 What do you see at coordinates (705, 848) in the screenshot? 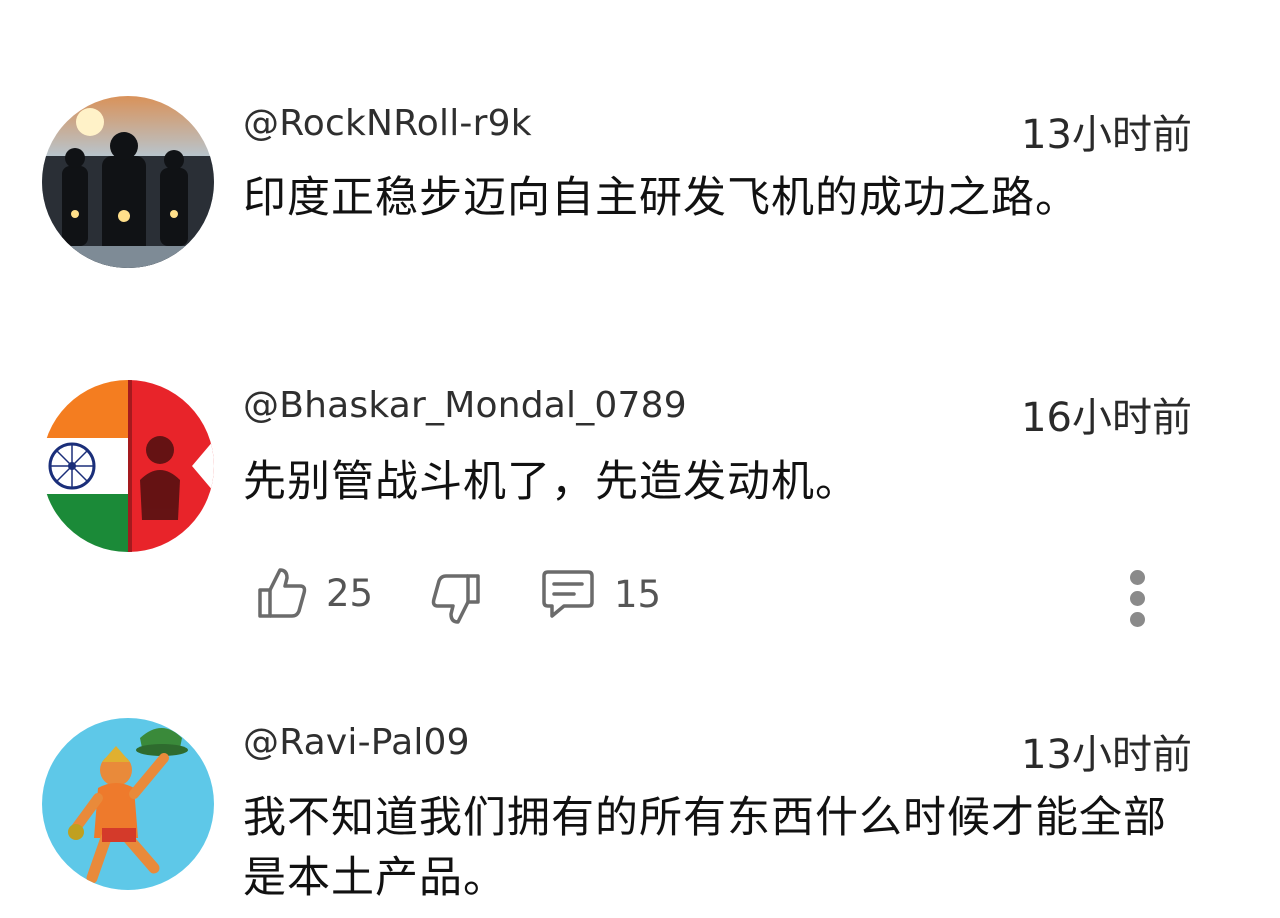
I see `comment-text: 我不知道我们拥有的所有东西什么时候才能全部是本土产品。` at bounding box center [705, 848].